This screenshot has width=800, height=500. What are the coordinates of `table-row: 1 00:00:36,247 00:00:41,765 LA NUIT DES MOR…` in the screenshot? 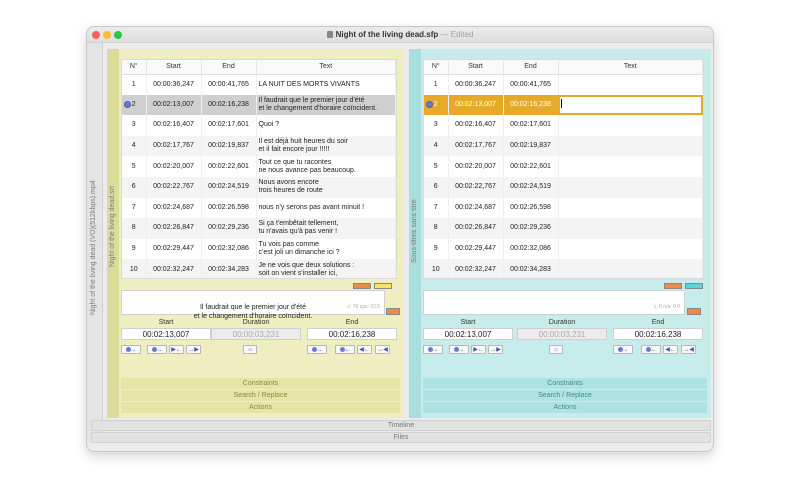 It's located at (259, 84).